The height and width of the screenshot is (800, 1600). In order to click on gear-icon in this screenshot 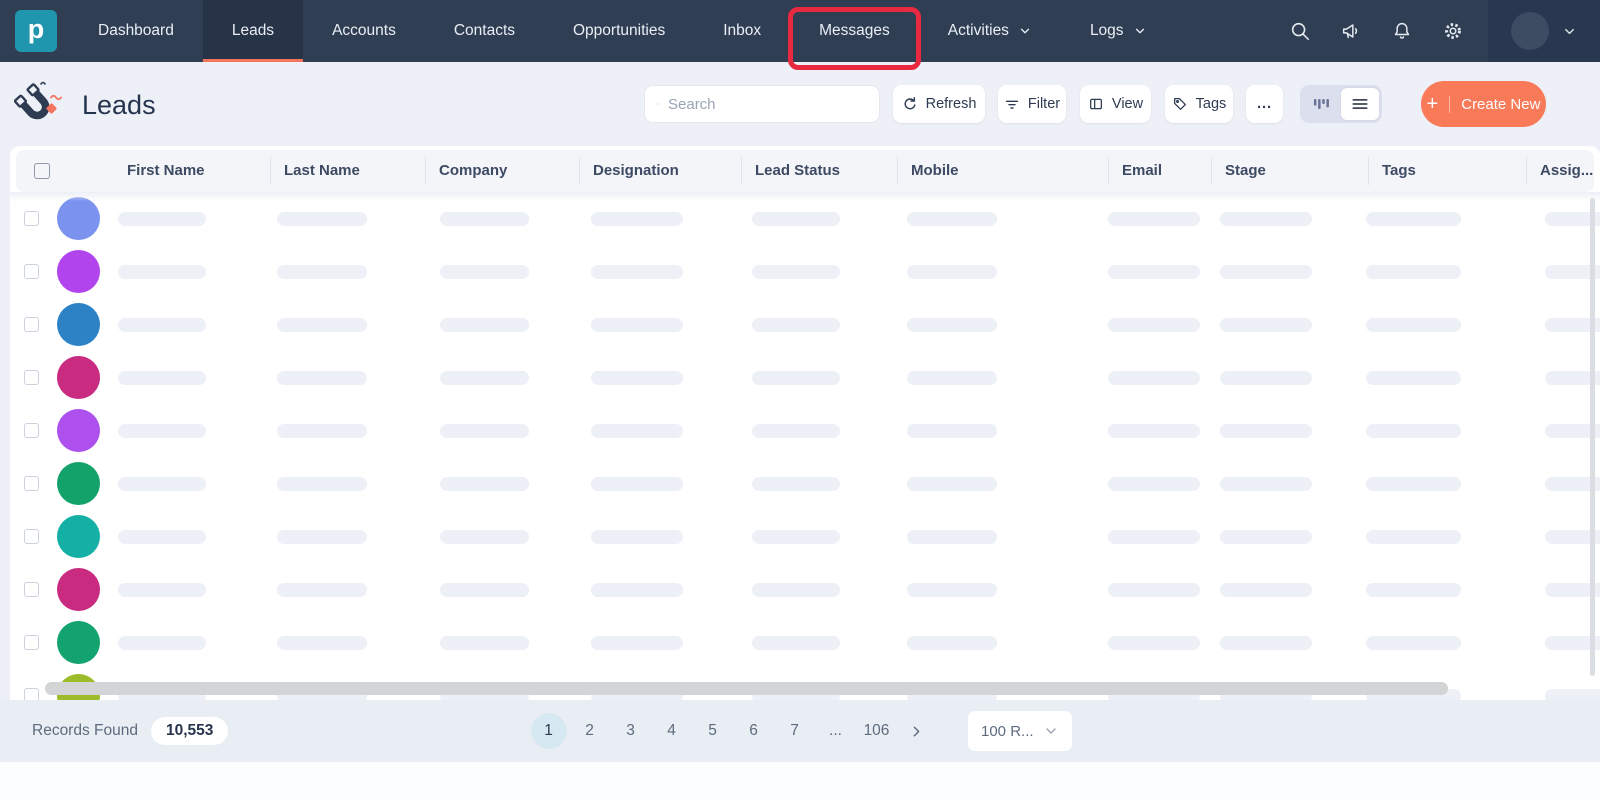, I will do `click(1453, 31)`.